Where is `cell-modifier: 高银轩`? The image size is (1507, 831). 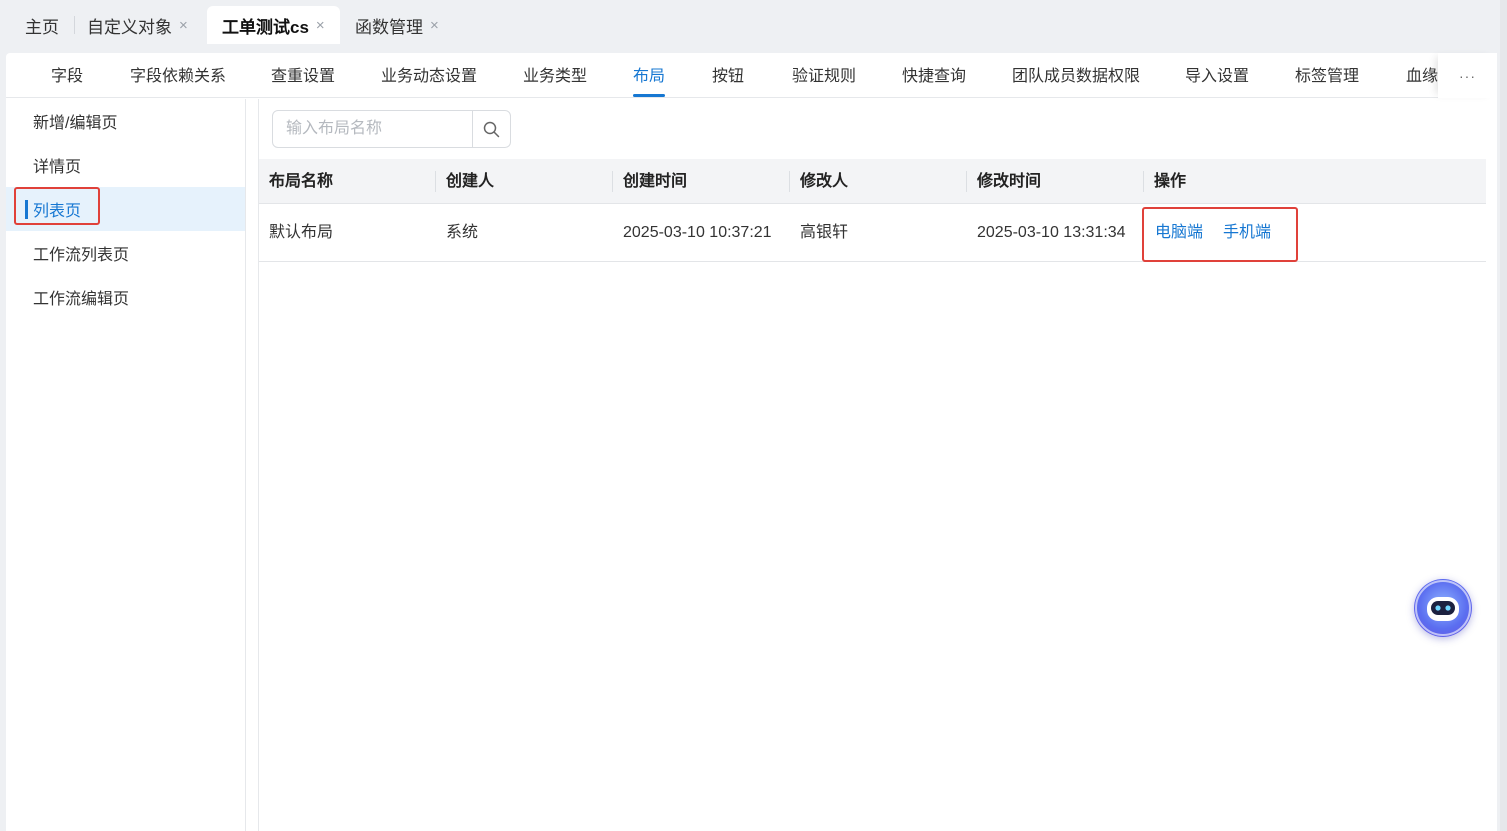
cell-modifier: 高银轩 is located at coordinates (824, 232).